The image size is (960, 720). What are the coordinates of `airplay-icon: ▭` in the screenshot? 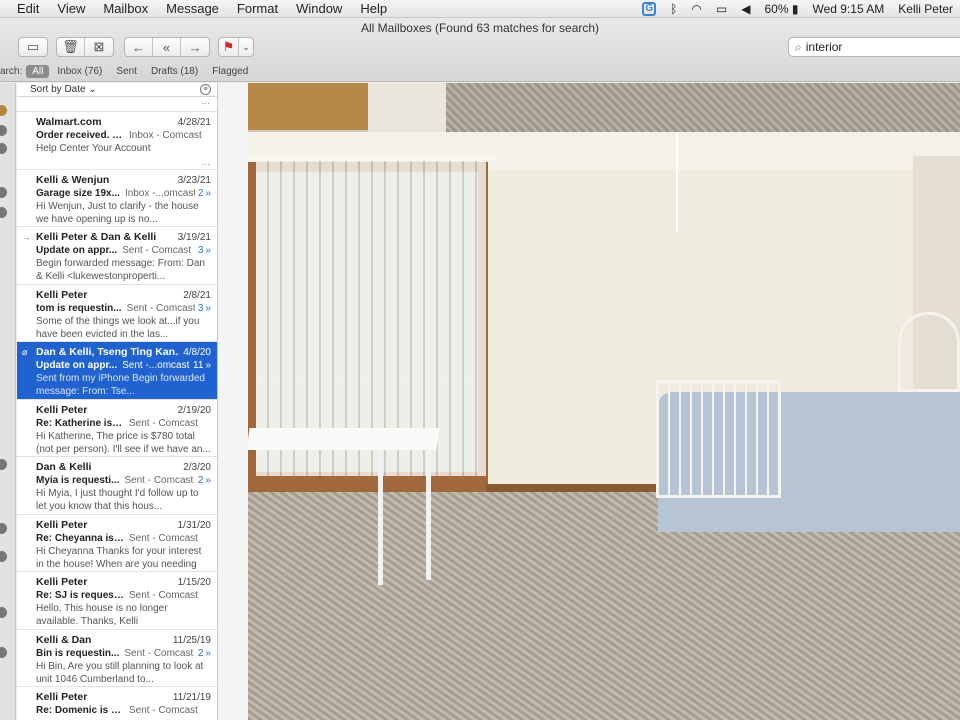 It's located at (721, 9).